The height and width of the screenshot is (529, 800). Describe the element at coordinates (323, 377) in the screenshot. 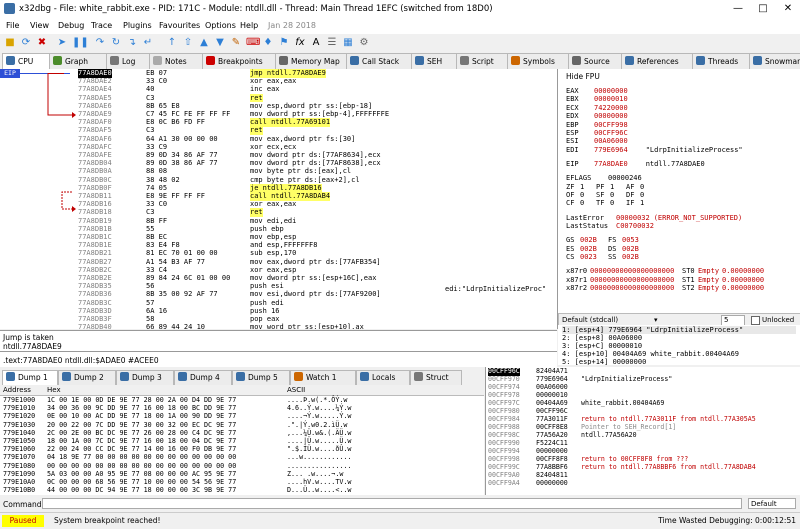

I see `tab-watch-1: Watch 1` at that location.